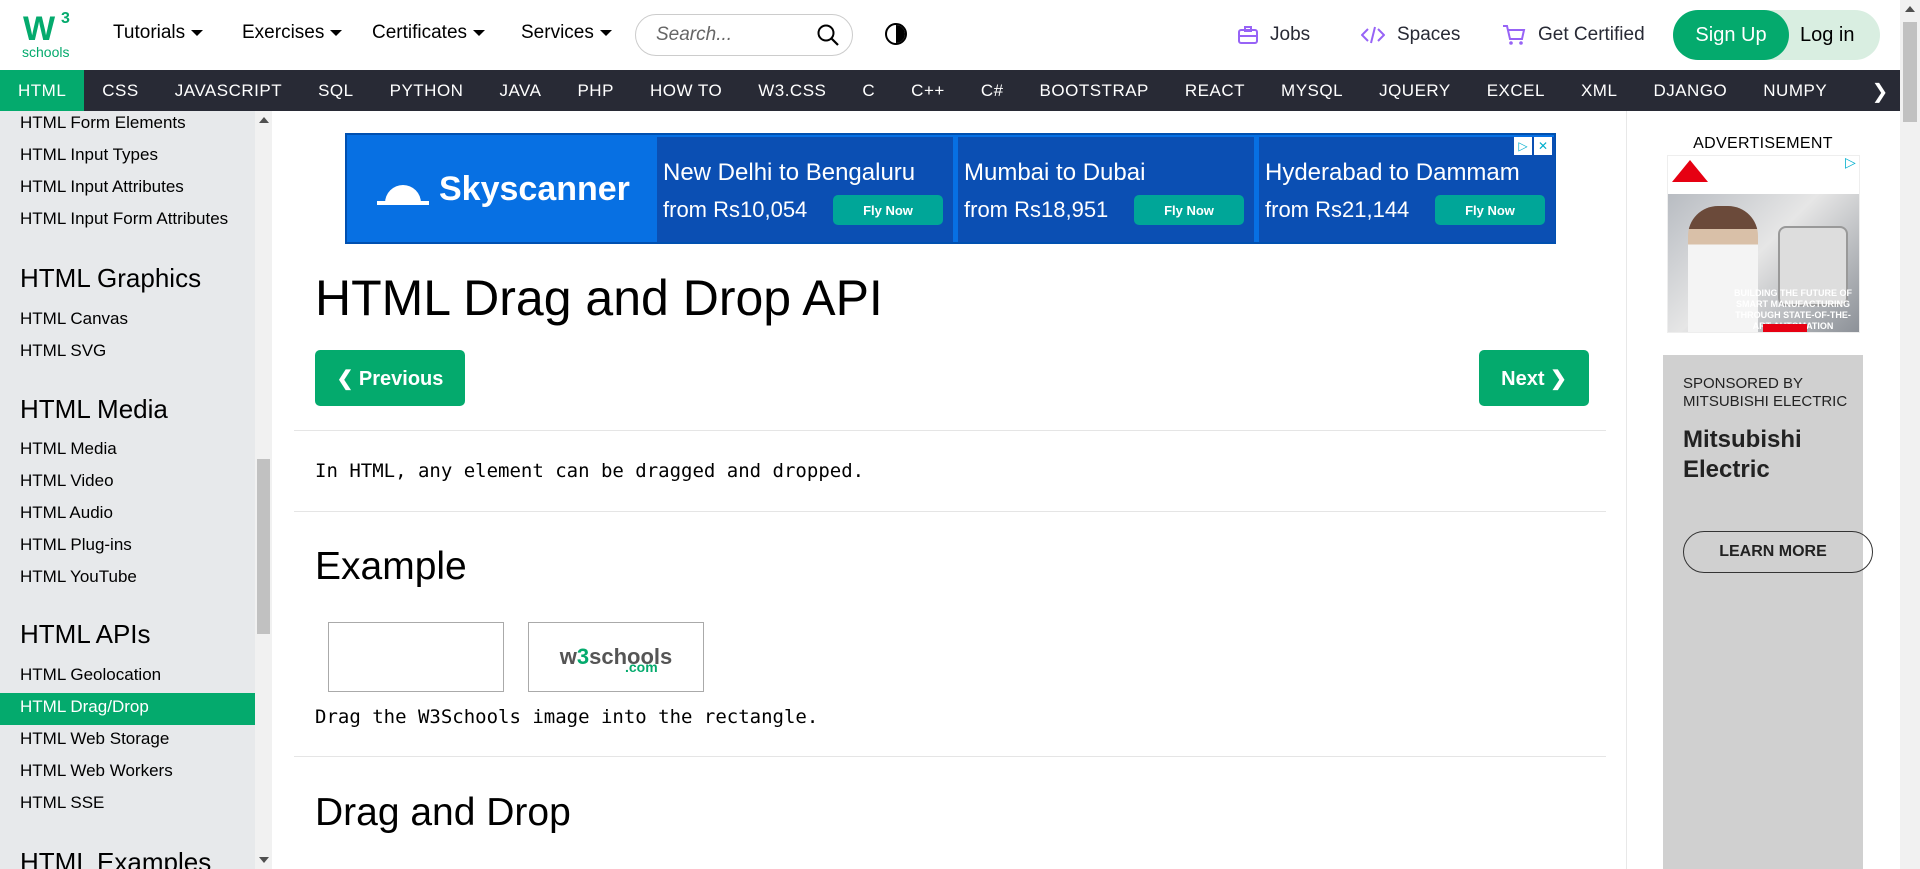 This screenshot has height=869, width=1920. What do you see at coordinates (76, 545) in the screenshot?
I see `sidebar-item-plugins: HTML Plug-ins` at bounding box center [76, 545].